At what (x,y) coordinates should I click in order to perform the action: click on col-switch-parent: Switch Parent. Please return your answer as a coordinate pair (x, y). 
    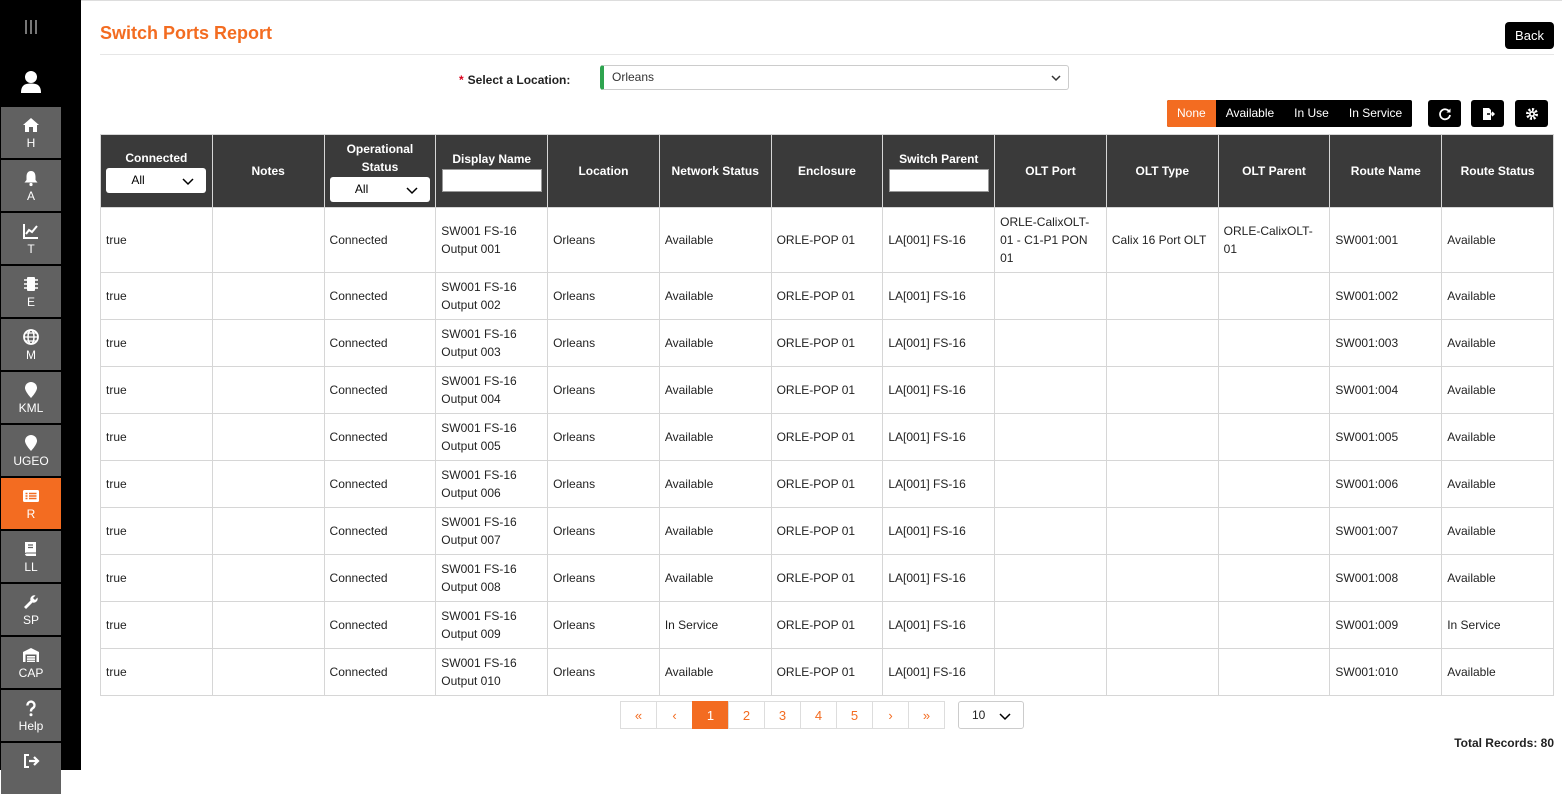
    Looking at the image, I should click on (939, 171).